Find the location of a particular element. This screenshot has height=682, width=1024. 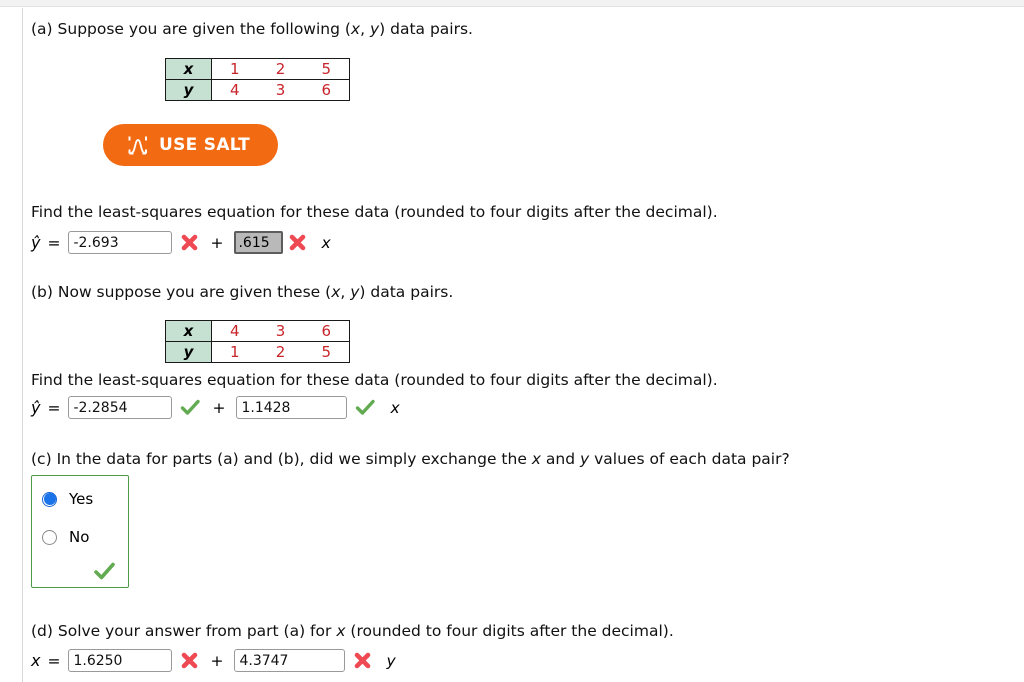

part-a-slope-x-mark-icon is located at coordinates (297, 242).